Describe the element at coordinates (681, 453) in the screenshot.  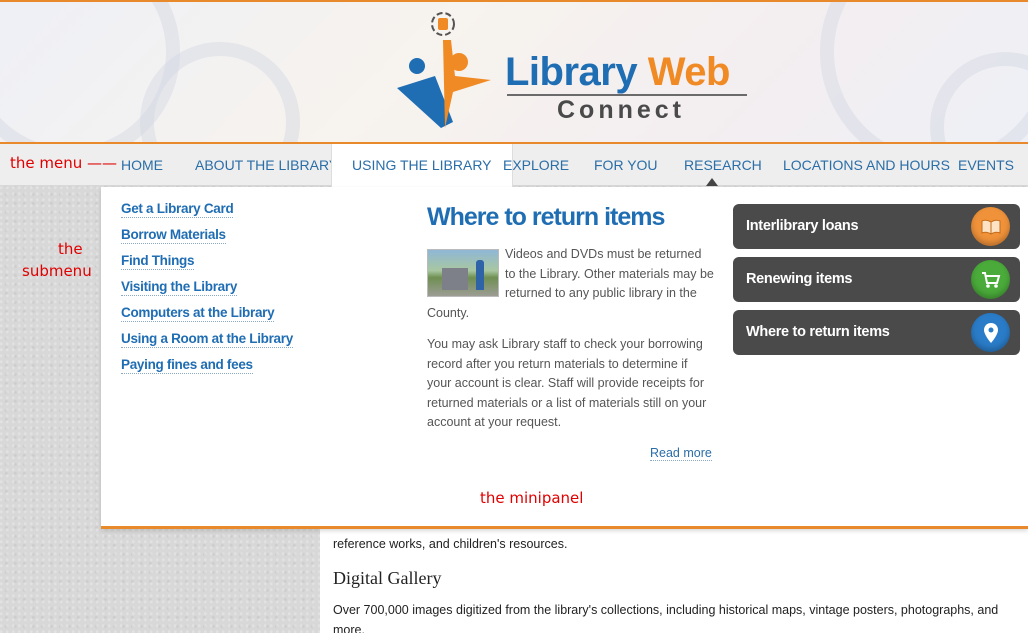
I see `read-more-link: Read more` at that location.